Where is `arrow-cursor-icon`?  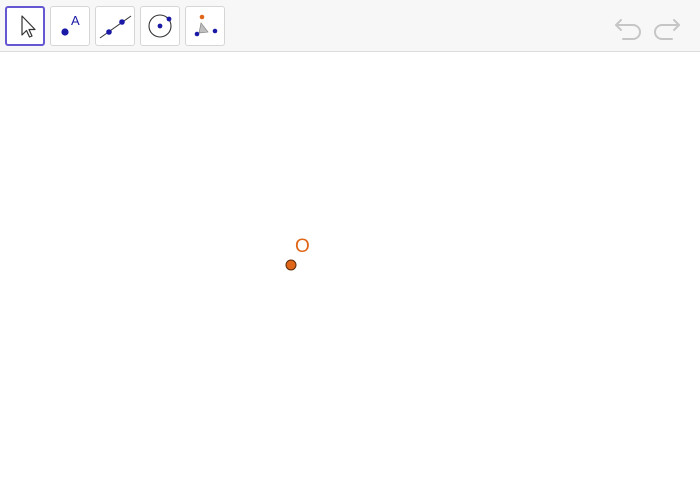 arrow-cursor-icon is located at coordinates (28, 26).